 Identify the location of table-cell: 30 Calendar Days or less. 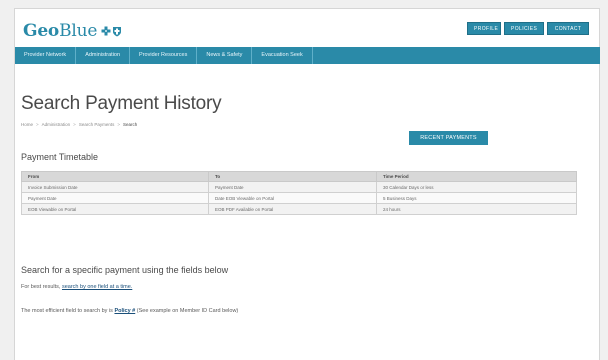
(476, 187).